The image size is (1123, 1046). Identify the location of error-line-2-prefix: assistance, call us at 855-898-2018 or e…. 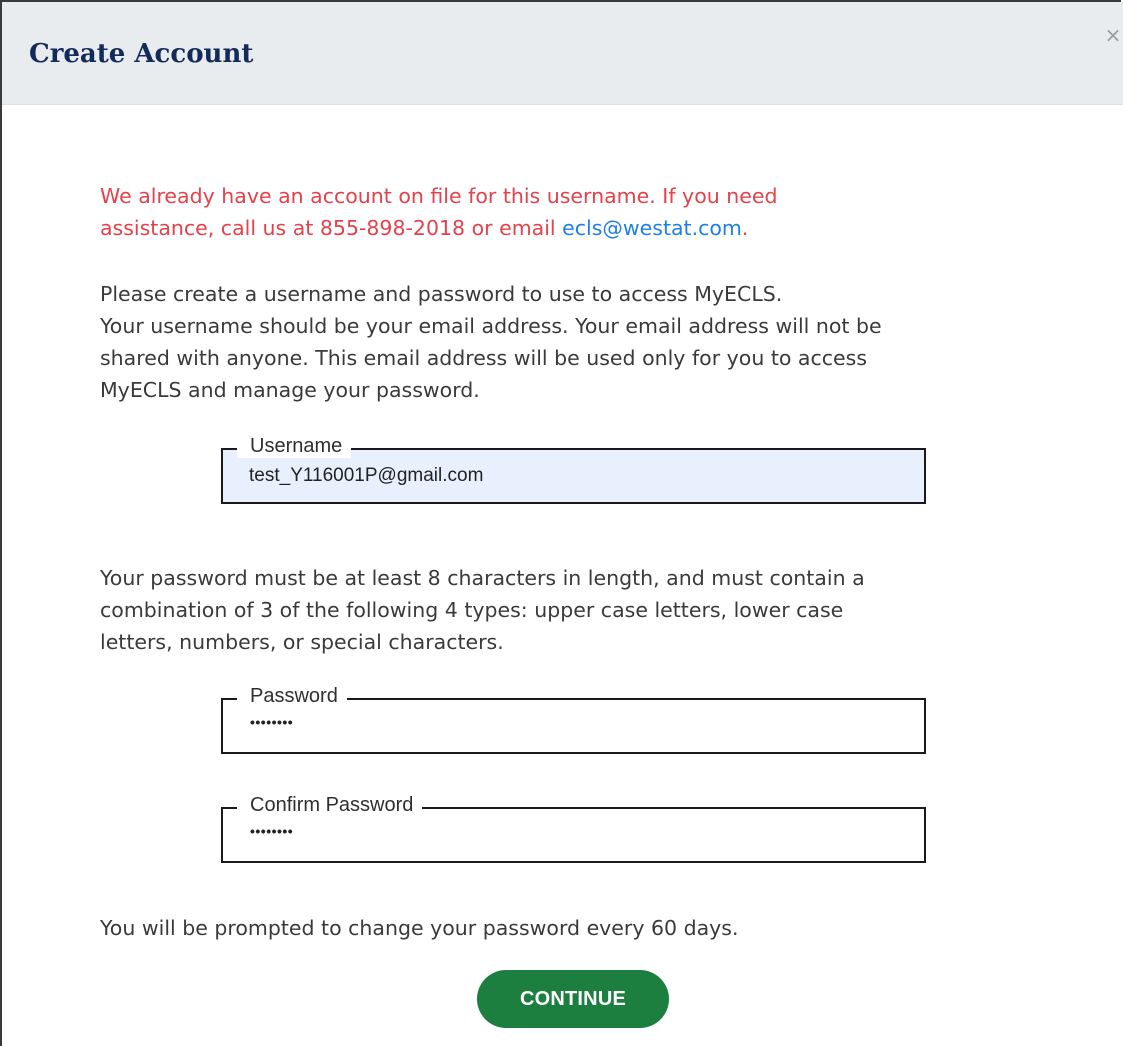
(331, 228).